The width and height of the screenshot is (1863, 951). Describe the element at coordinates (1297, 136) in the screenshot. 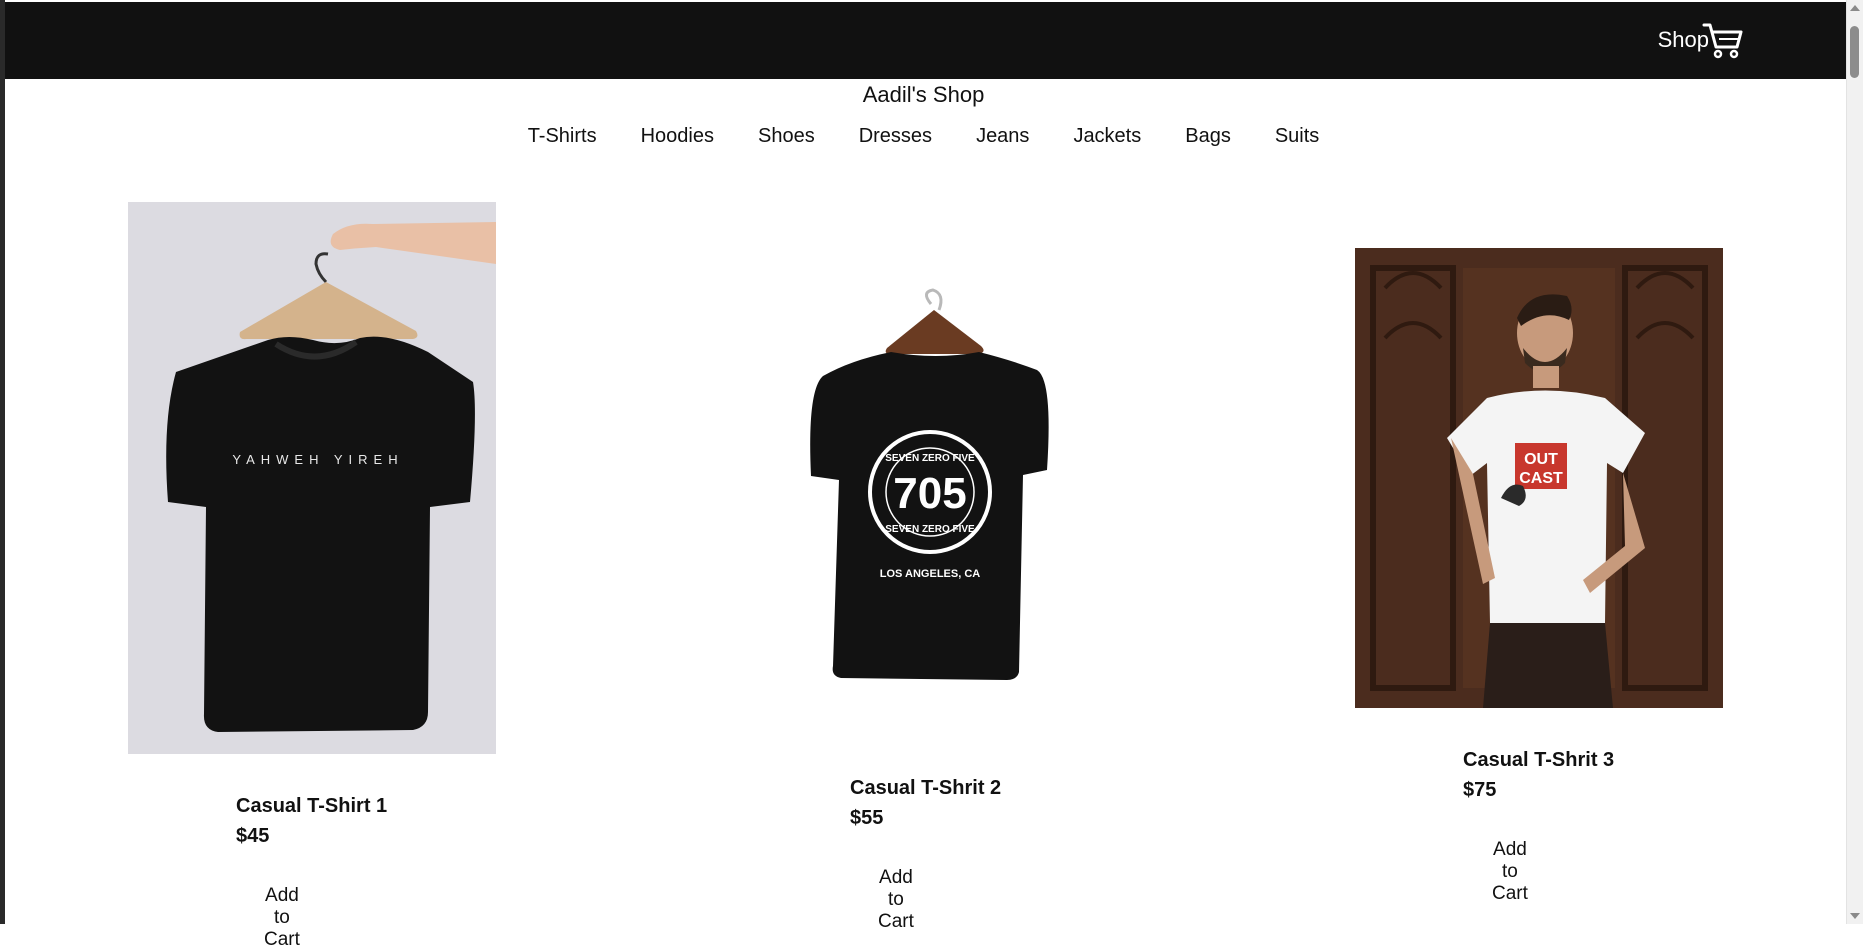

I see `nav-item-suits: Suits` at that location.